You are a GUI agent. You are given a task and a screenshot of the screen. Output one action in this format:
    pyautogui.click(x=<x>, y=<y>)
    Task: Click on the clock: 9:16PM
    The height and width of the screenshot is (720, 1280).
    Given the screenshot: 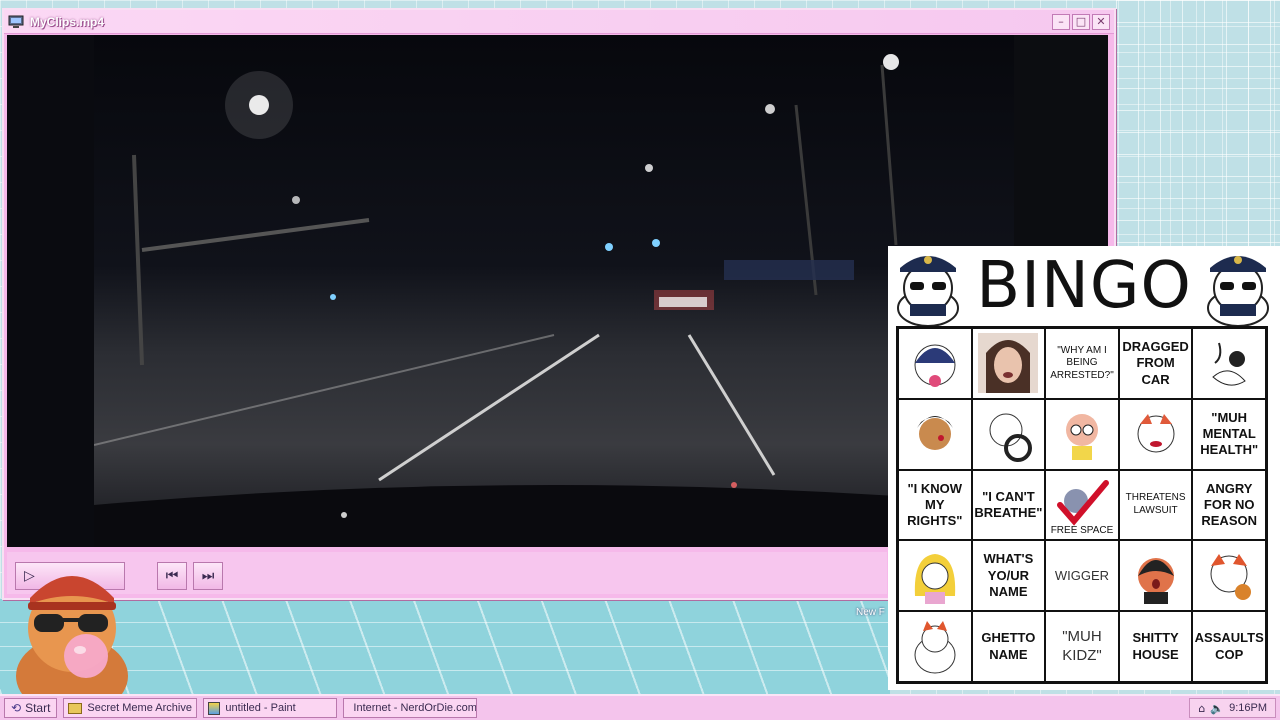 What is the action you would take?
    pyautogui.click(x=1248, y=708)
    